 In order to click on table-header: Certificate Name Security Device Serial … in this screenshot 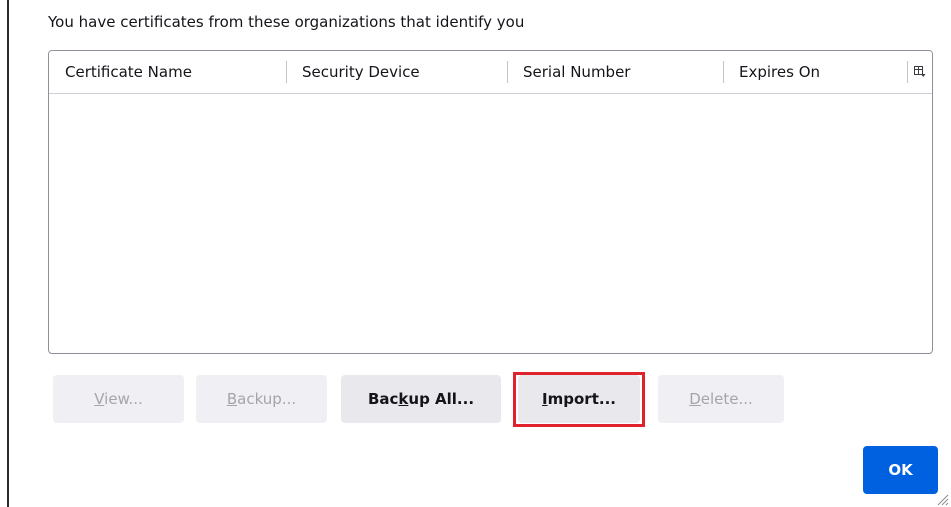, I will do `click(490, 72)`.